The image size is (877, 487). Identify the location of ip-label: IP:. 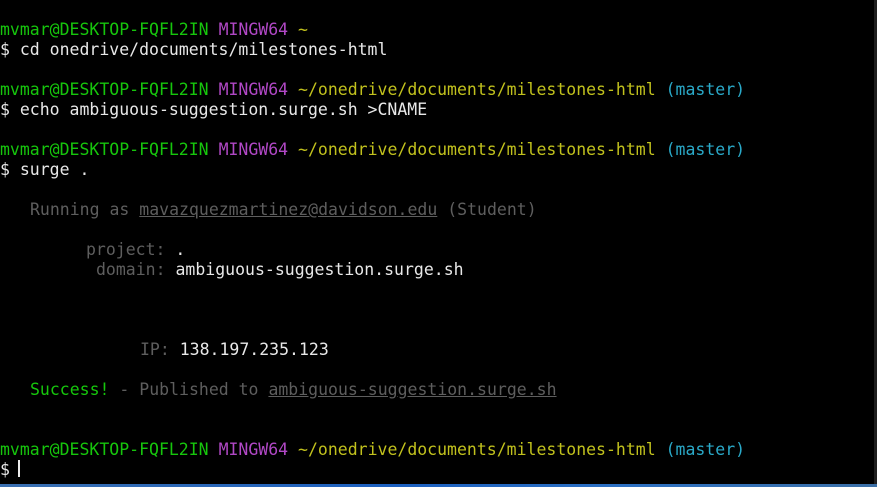
(155, 349).